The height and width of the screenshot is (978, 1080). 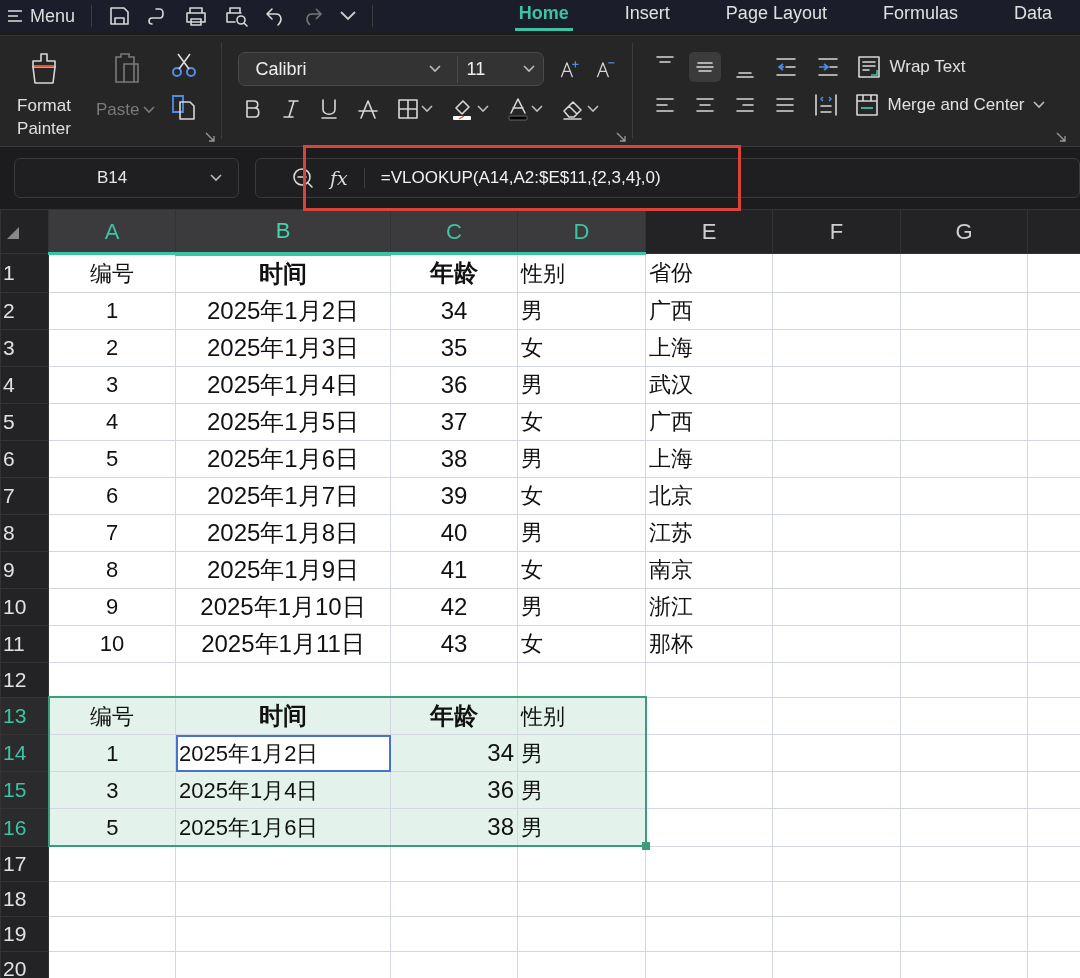 I want to click on table-cell: 浙江, so click(x=709, y=606).